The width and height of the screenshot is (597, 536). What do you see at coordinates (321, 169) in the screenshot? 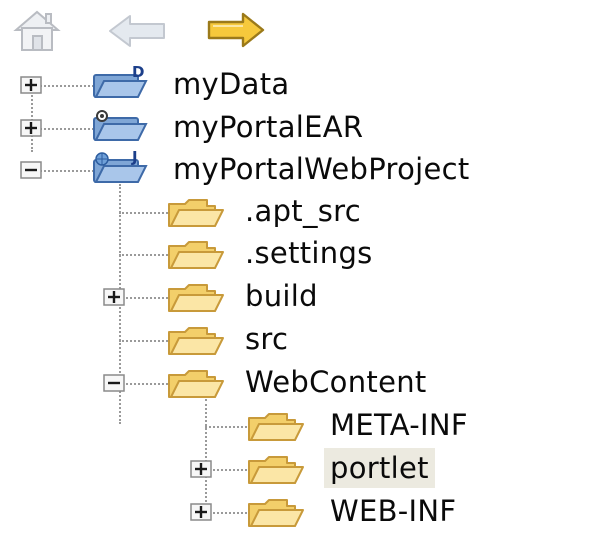
I see `tree-item-label: myPortalWebProject` at bounding box center [321, 169].